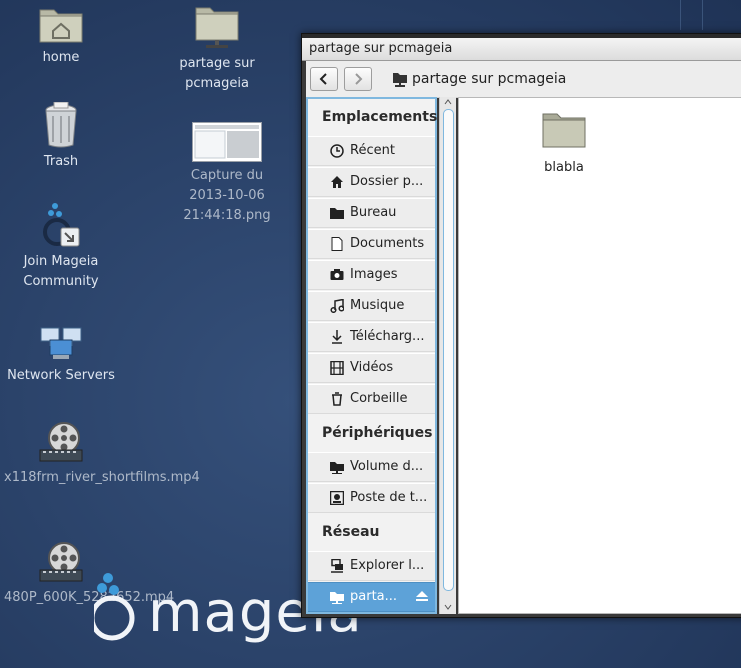 Image resolution: width=741 pixels, height=668 pixels. I want to click on network-folder-icon, so click(217, 27).